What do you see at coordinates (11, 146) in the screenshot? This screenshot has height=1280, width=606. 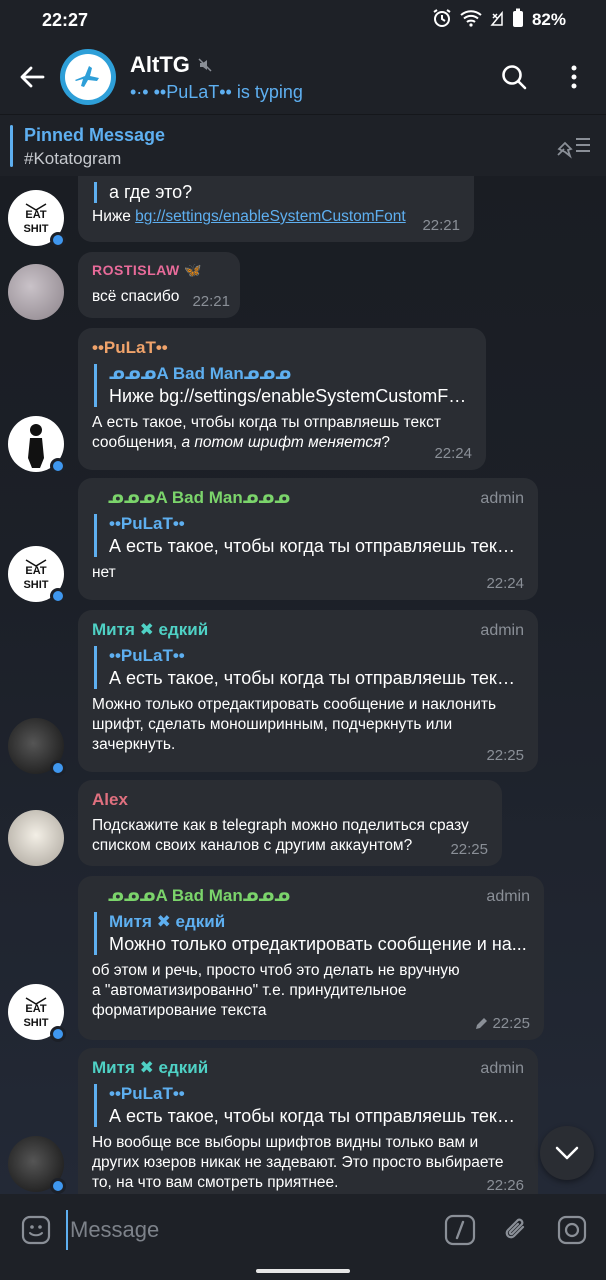 I see `pinned-indicator` at bounding box center [11, 146].